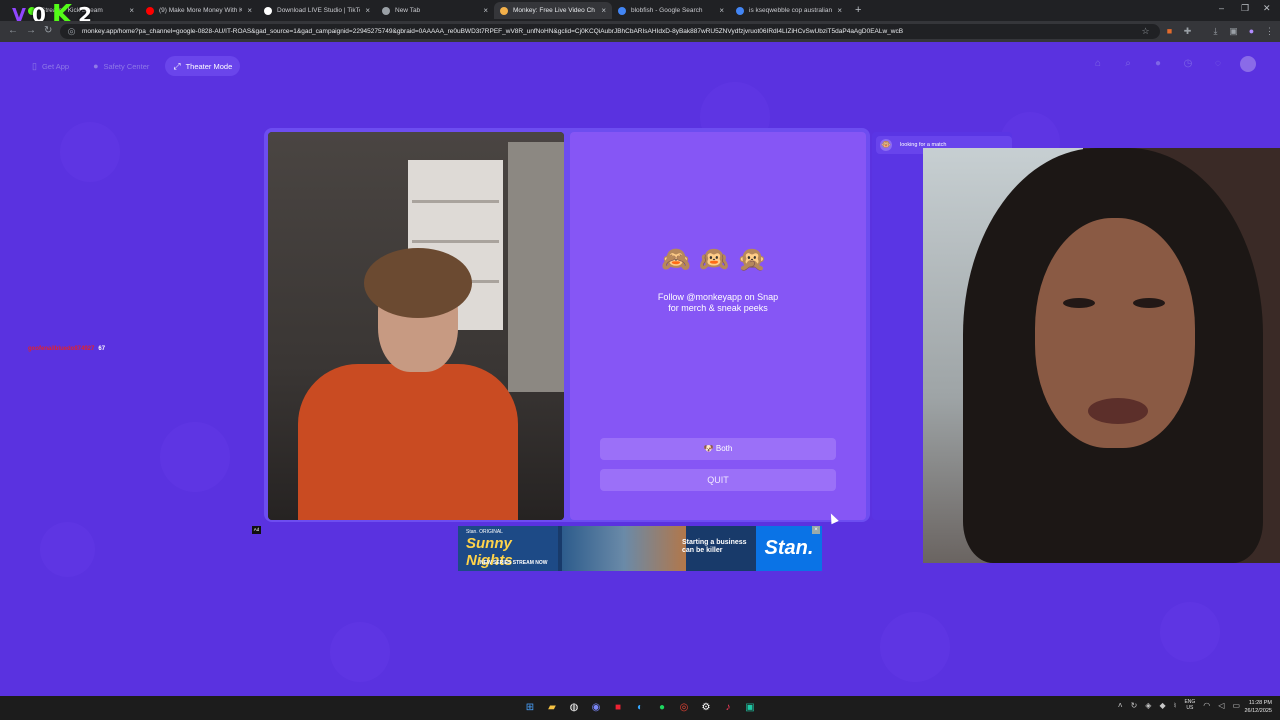 Image resolution: width=1280 pixels, height=720 pixels. I want to click on tab-title: Monkey: Free Live Video Ch, so click(554, 10).